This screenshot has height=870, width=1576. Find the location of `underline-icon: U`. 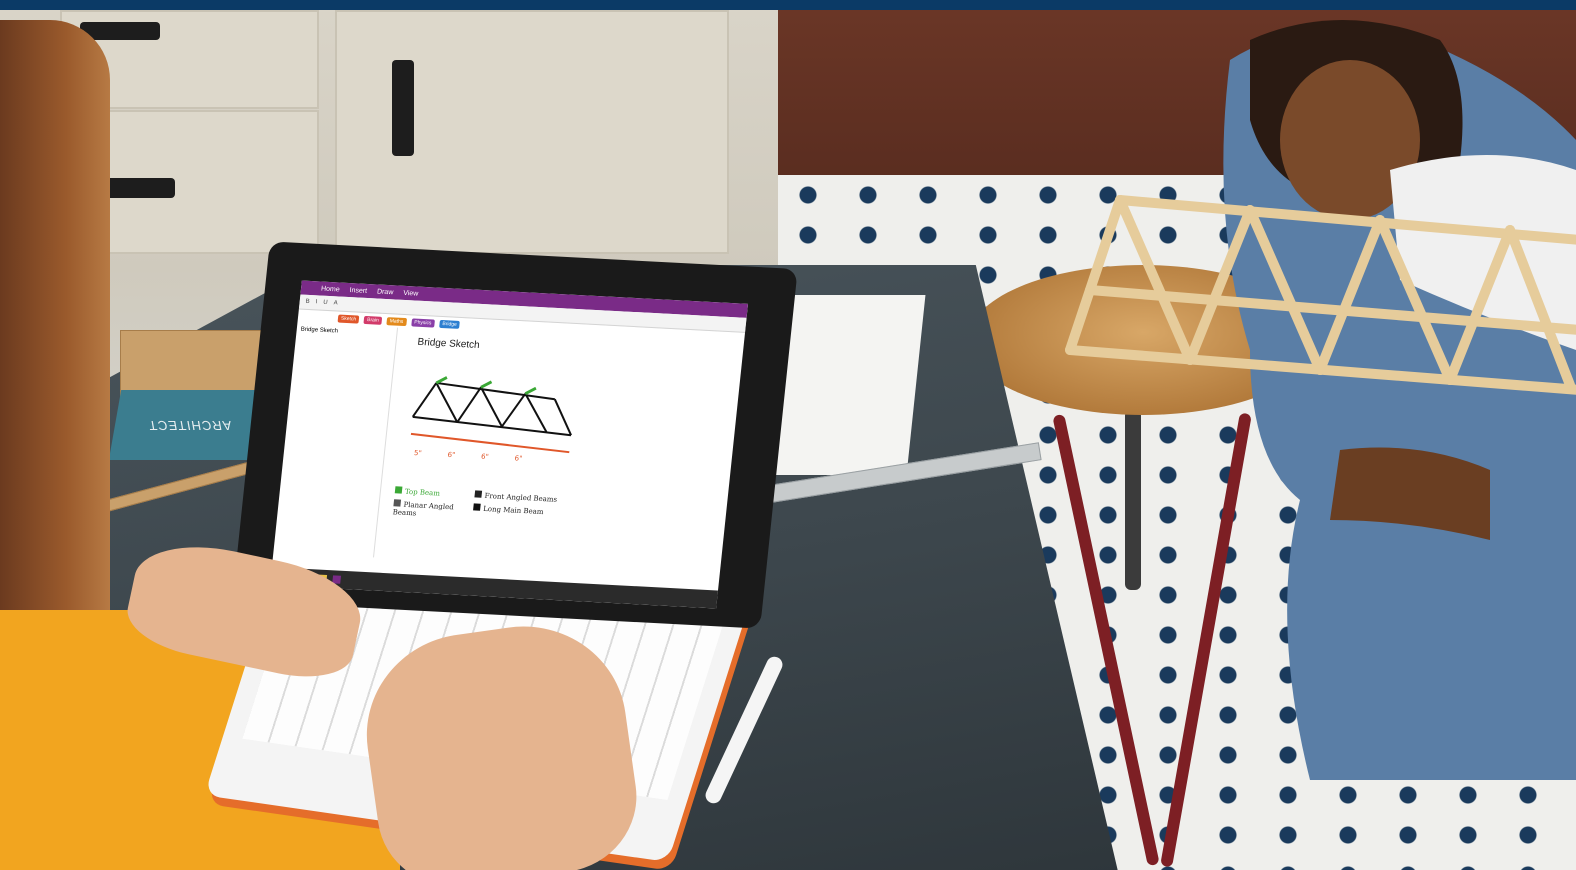

underline-icon: U is located at coordinates (325, 302).